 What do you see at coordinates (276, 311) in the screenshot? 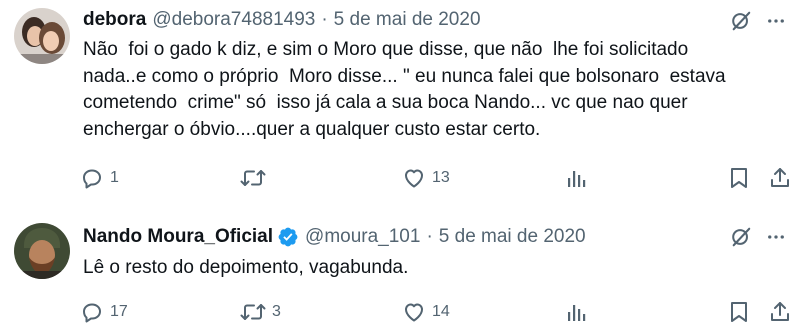
I see `retweet-count: 3` at bounding box center [276, 311].